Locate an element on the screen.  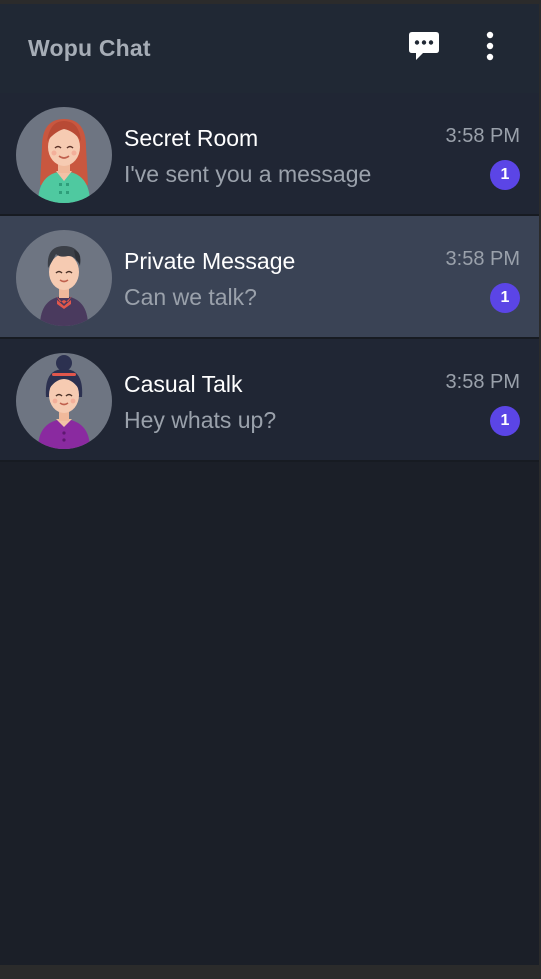
chat-list-item: Casual Talk Hey whats up? 3:58 PM 1 is located at coordinates (269, 400).